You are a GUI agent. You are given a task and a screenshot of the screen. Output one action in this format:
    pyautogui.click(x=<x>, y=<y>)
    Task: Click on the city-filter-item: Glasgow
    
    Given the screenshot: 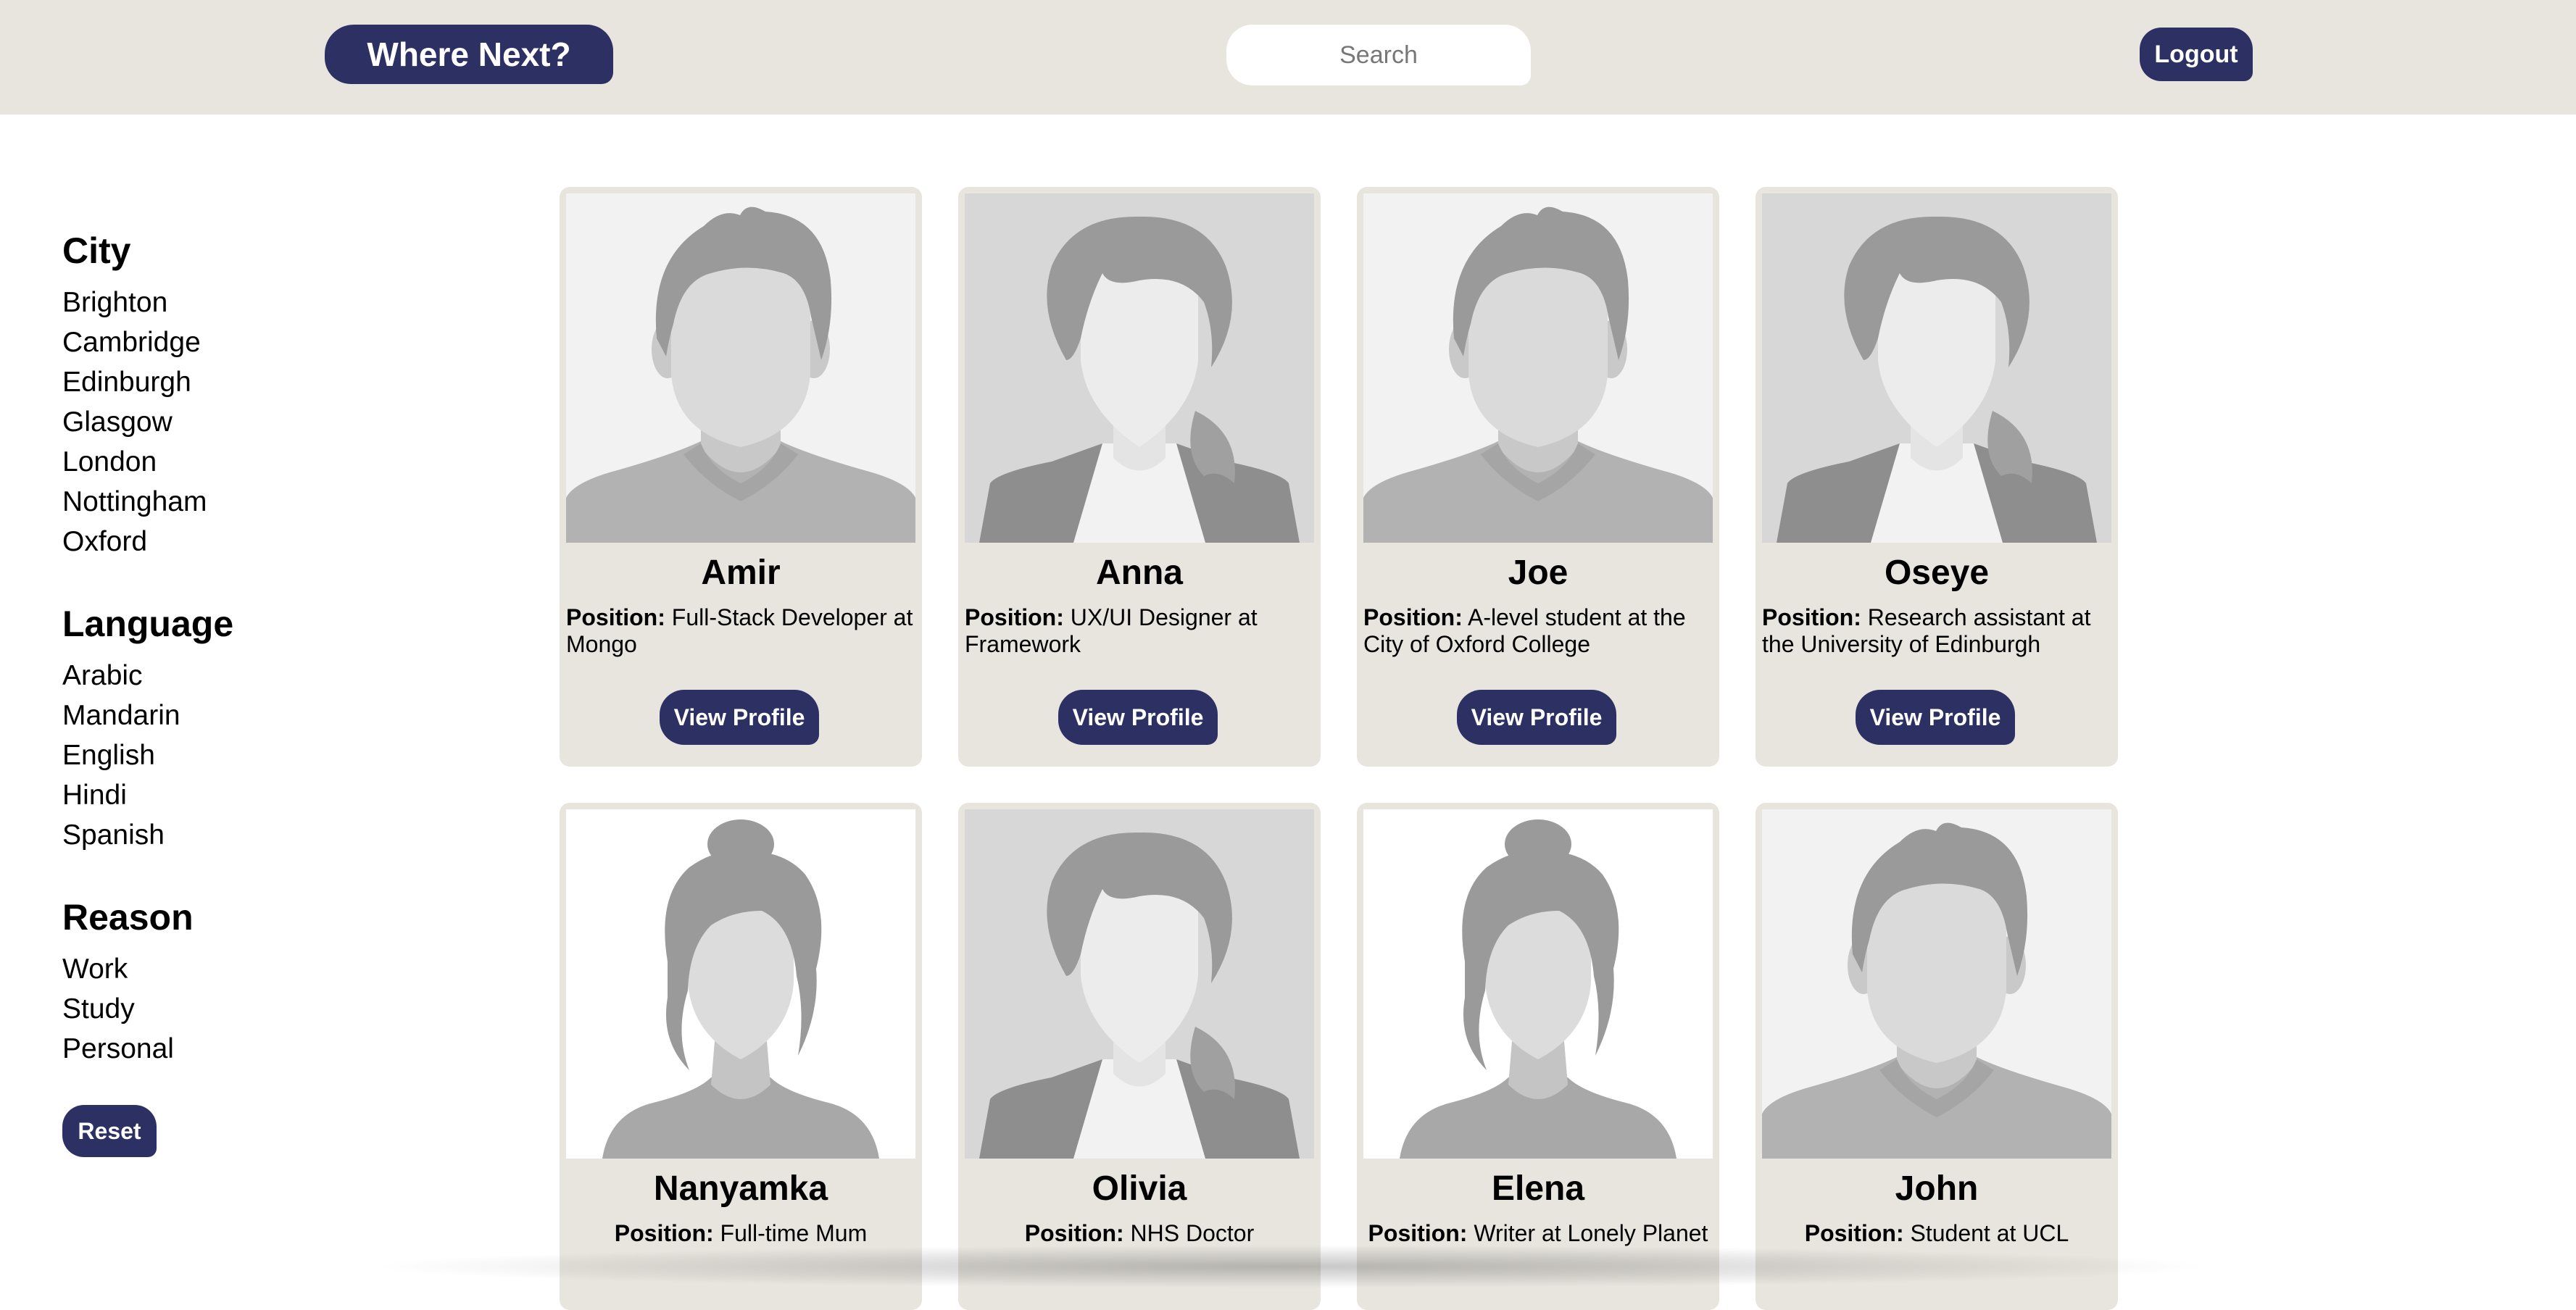 What is the action you would take?
    pyautogui.click(x=200, y=422)
    